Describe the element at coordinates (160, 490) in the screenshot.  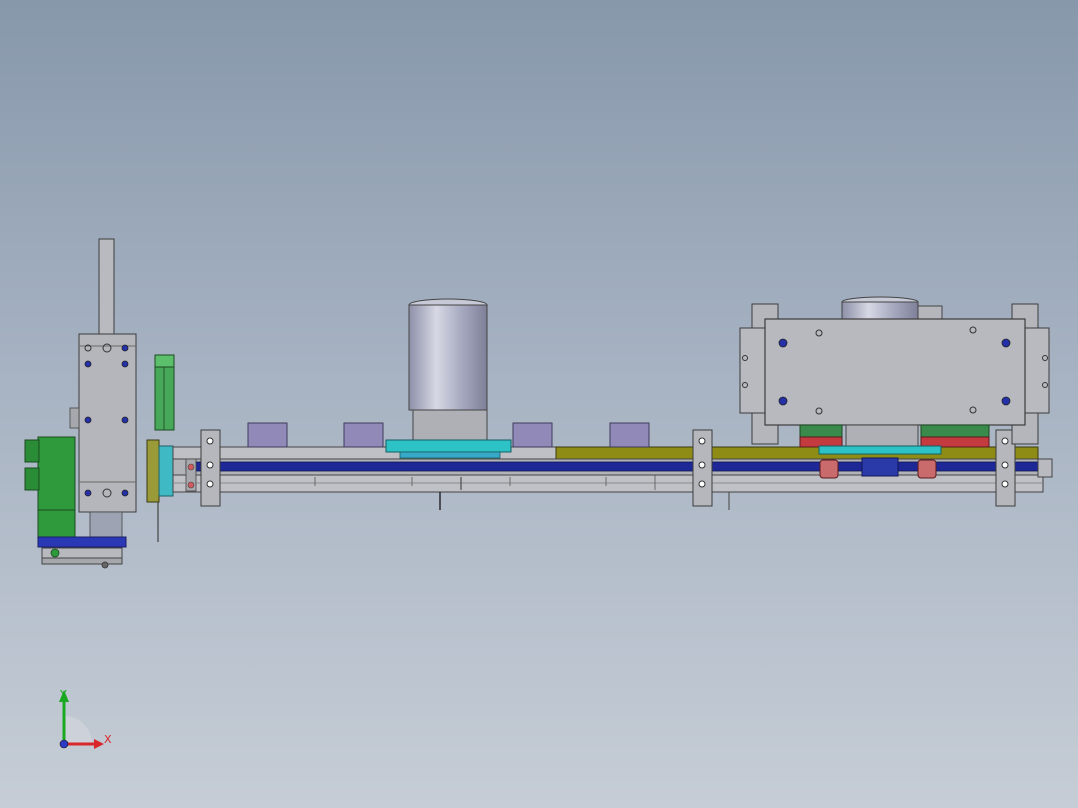
I see `rail-end-plate-left` at that location.